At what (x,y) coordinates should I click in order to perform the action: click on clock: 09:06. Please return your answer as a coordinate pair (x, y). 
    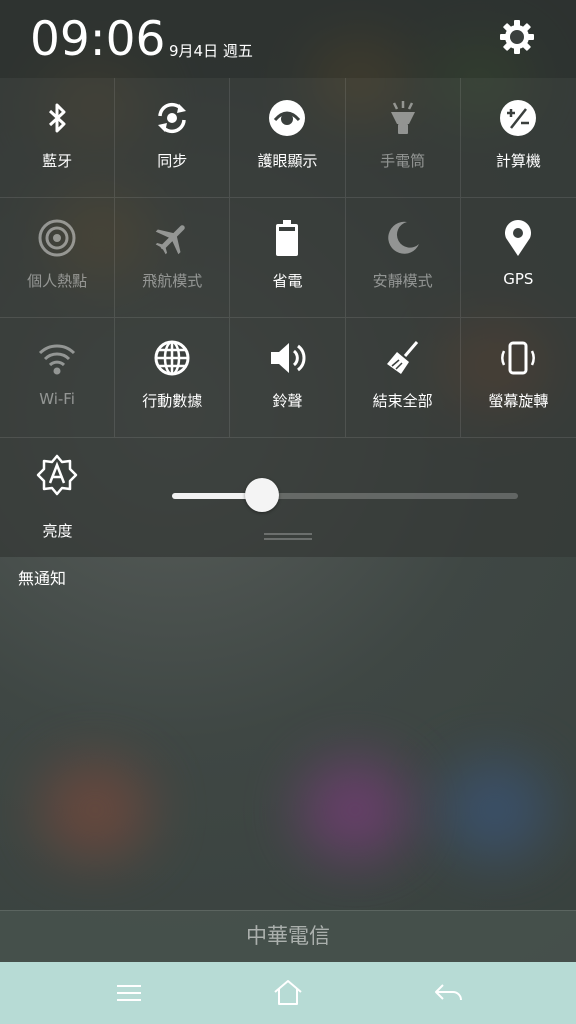
    Looking at the image, I should click on (98, 39).